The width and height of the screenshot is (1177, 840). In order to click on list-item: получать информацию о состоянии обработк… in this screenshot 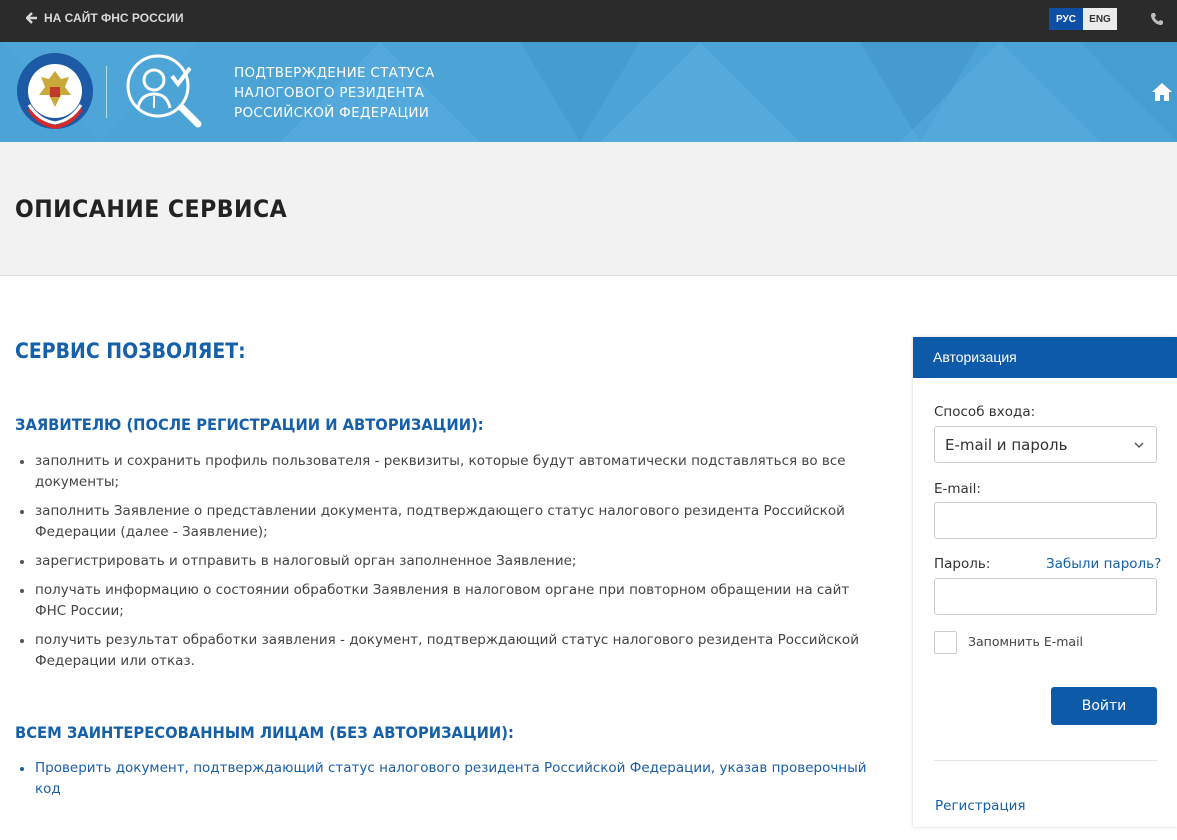, I will do `click(448, 601)`.